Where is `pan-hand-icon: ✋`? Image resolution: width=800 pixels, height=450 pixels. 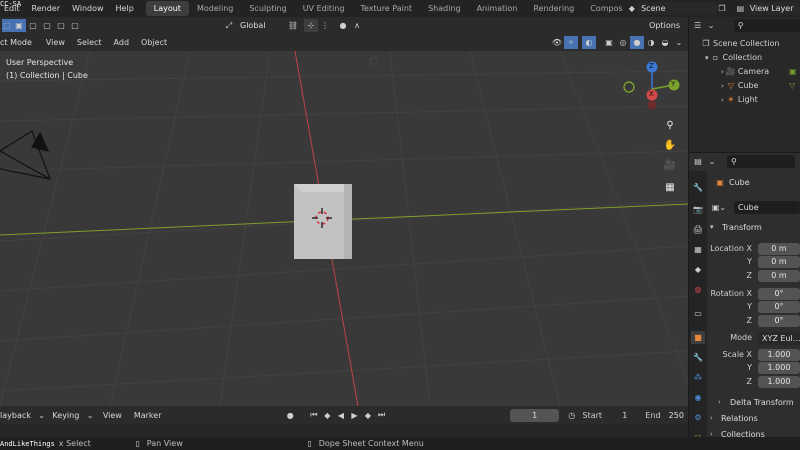 pan-hand-icon: ✋ is located at coordinates (670, 145).